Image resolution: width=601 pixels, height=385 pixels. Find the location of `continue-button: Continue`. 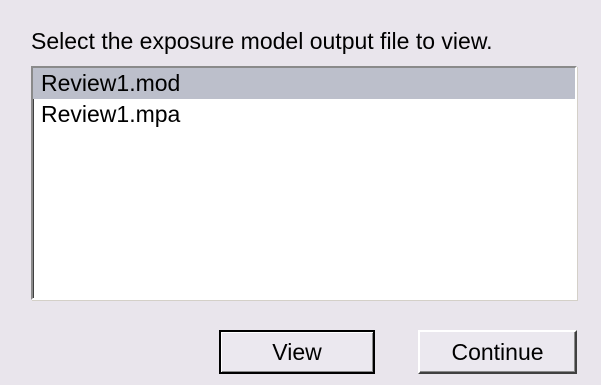

continue-button: Continue is located at coordinates (497, 352).